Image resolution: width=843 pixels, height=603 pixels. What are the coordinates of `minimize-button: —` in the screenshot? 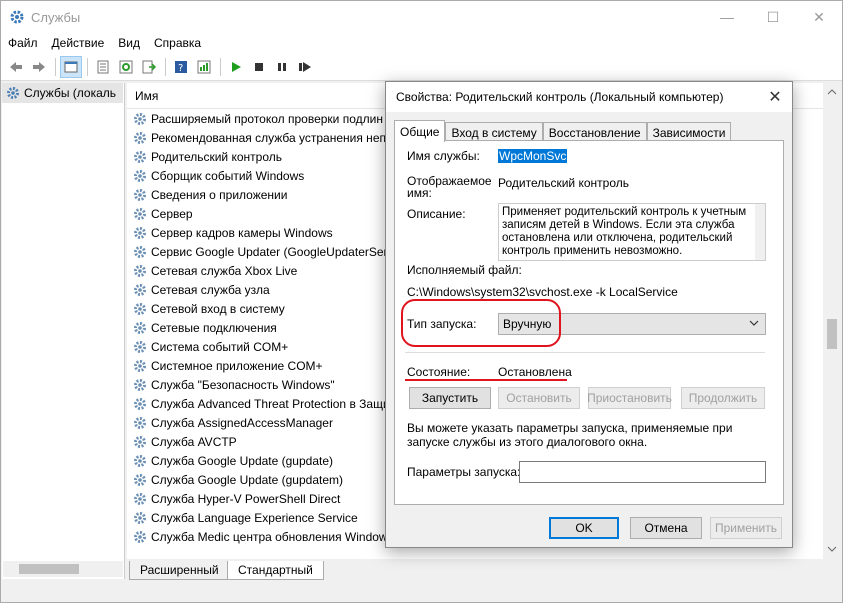 It's located at (727, 17).